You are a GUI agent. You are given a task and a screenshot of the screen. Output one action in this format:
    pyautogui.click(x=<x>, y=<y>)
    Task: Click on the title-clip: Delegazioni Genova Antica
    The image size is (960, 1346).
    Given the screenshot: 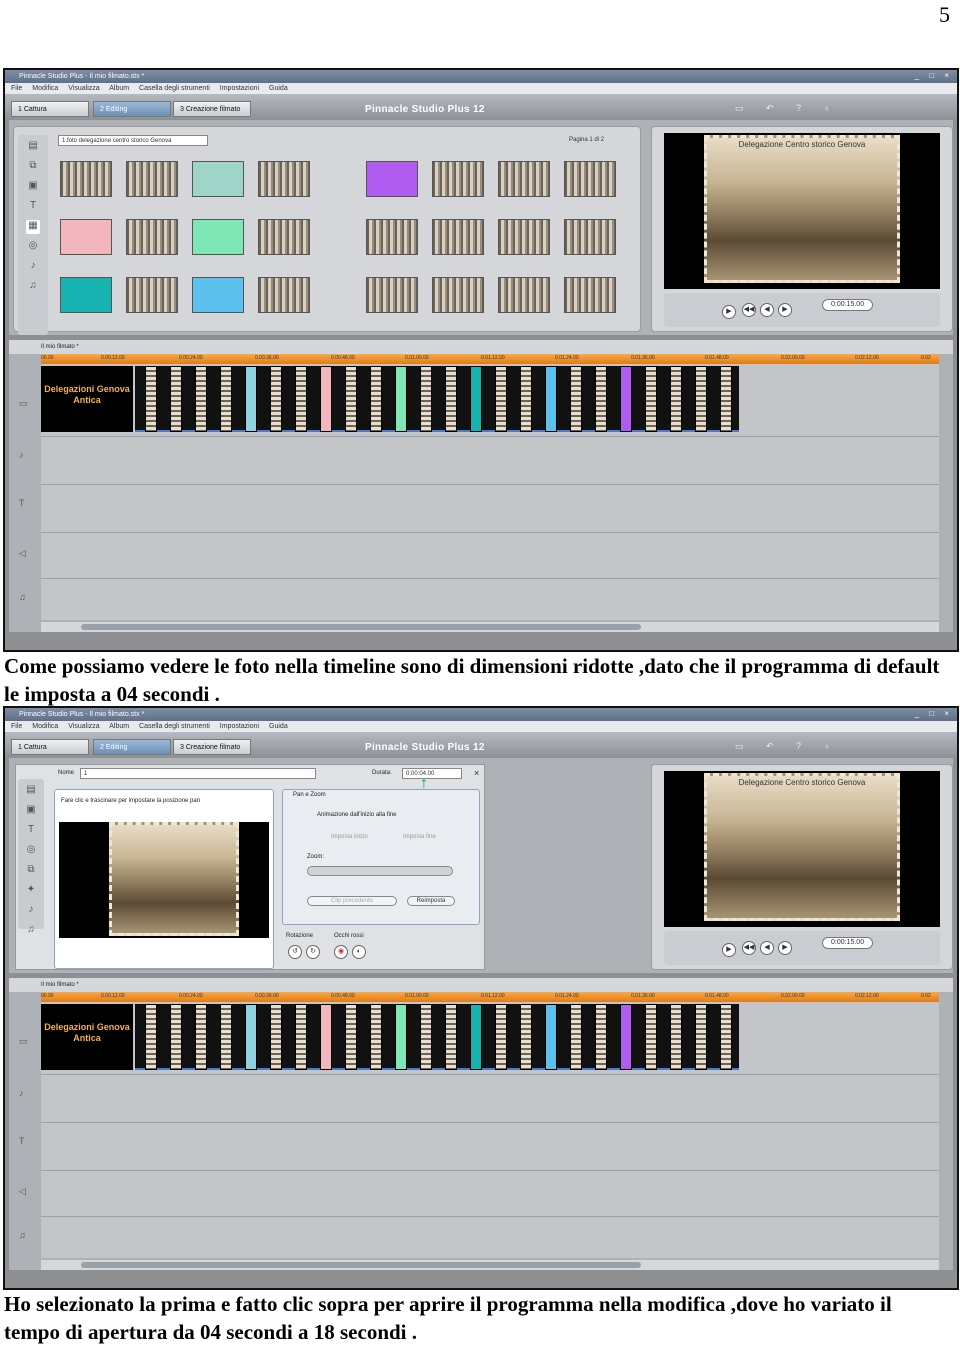 What is the action you would take?
    pyautogui.click(x=87, y=399)
    